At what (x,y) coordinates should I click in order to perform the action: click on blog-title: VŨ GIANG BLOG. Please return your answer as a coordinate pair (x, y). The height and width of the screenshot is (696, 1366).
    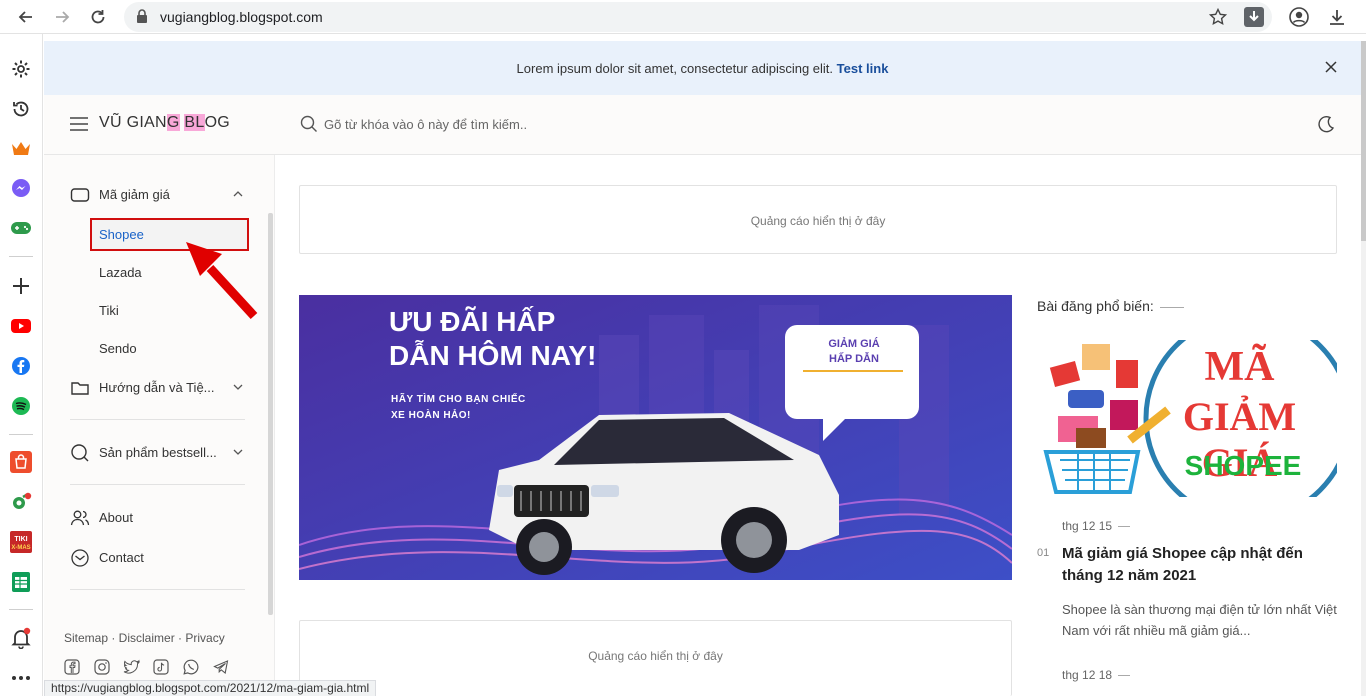
    Looking at the image, I should click on (164, 123).